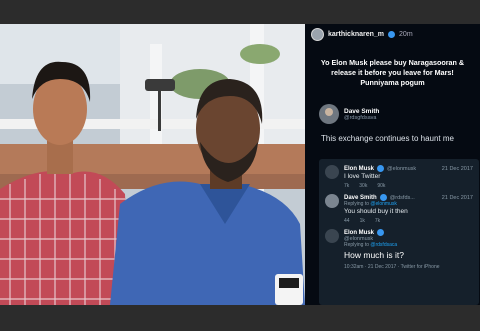  What do you see at coordinates (347, 186) in the screenshot?
I see `reply-count: 7k` at bounding box center [347, 186].